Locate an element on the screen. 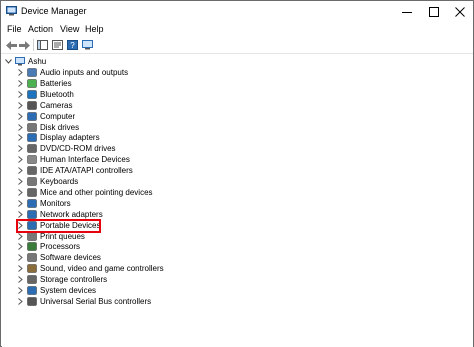 This screenshot has width=474, height=347. tree-item-label: Software devices is located at coordinates (70, 258).